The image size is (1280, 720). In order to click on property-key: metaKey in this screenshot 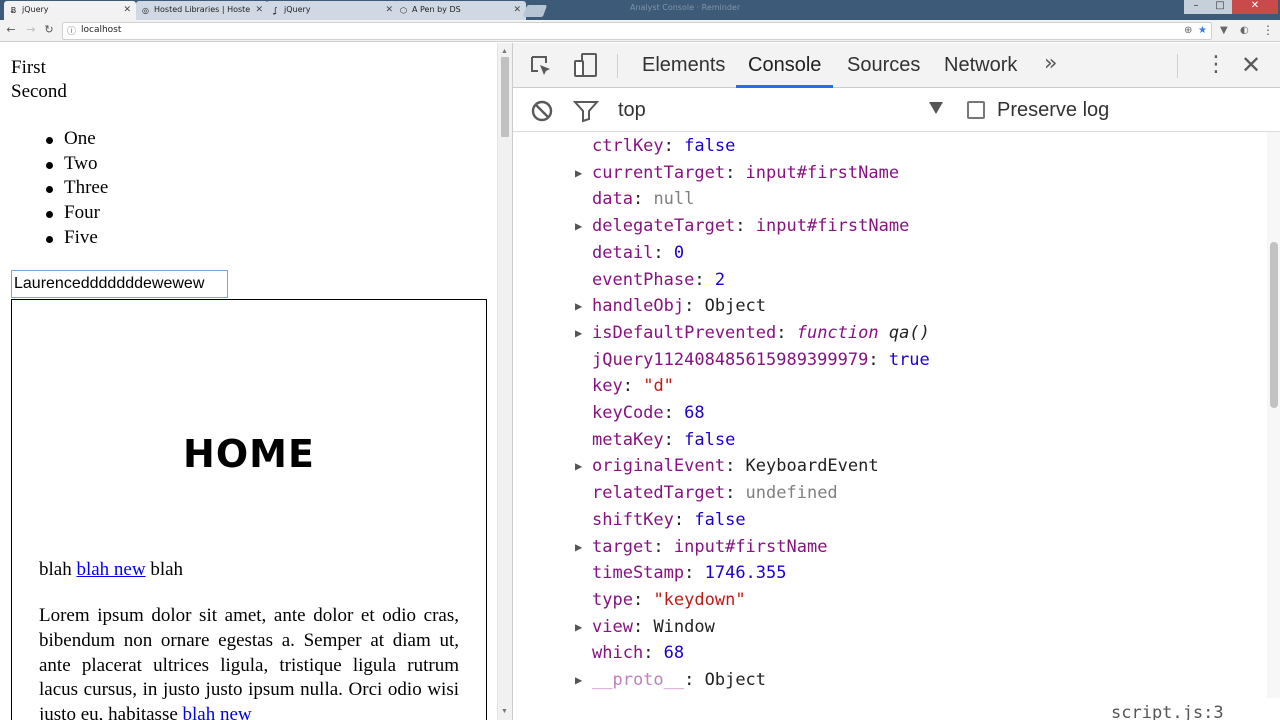, I will do `click(628, 439)`.